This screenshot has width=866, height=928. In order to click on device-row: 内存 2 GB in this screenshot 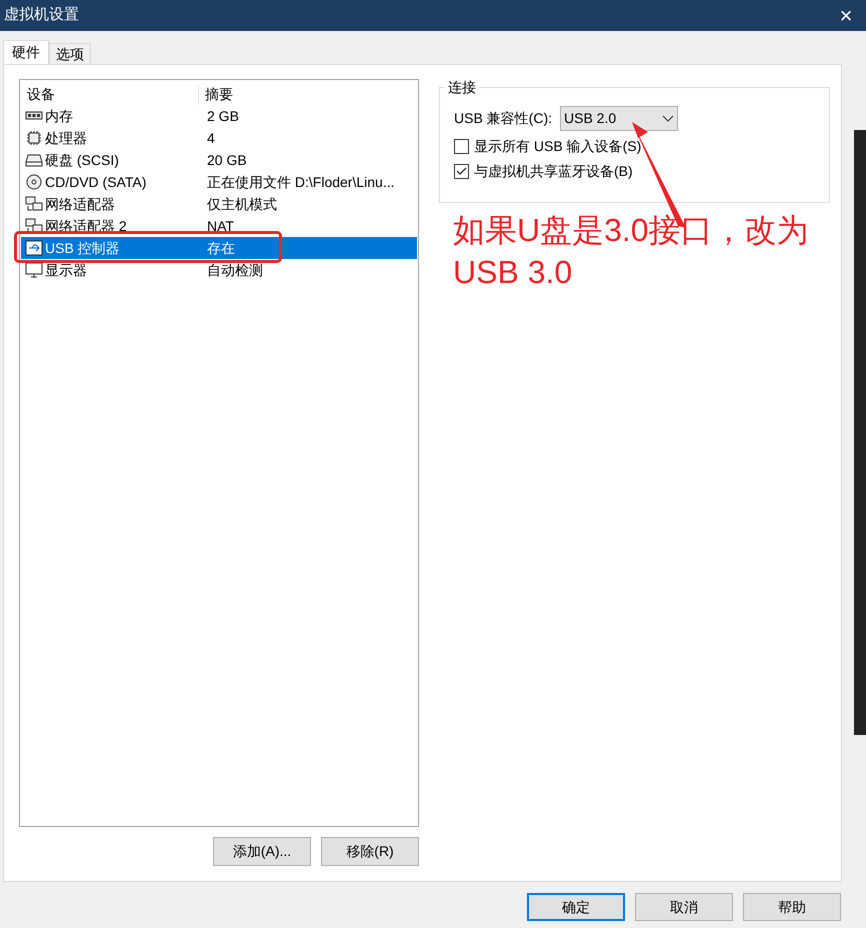, I will do `click(219, 116)`.